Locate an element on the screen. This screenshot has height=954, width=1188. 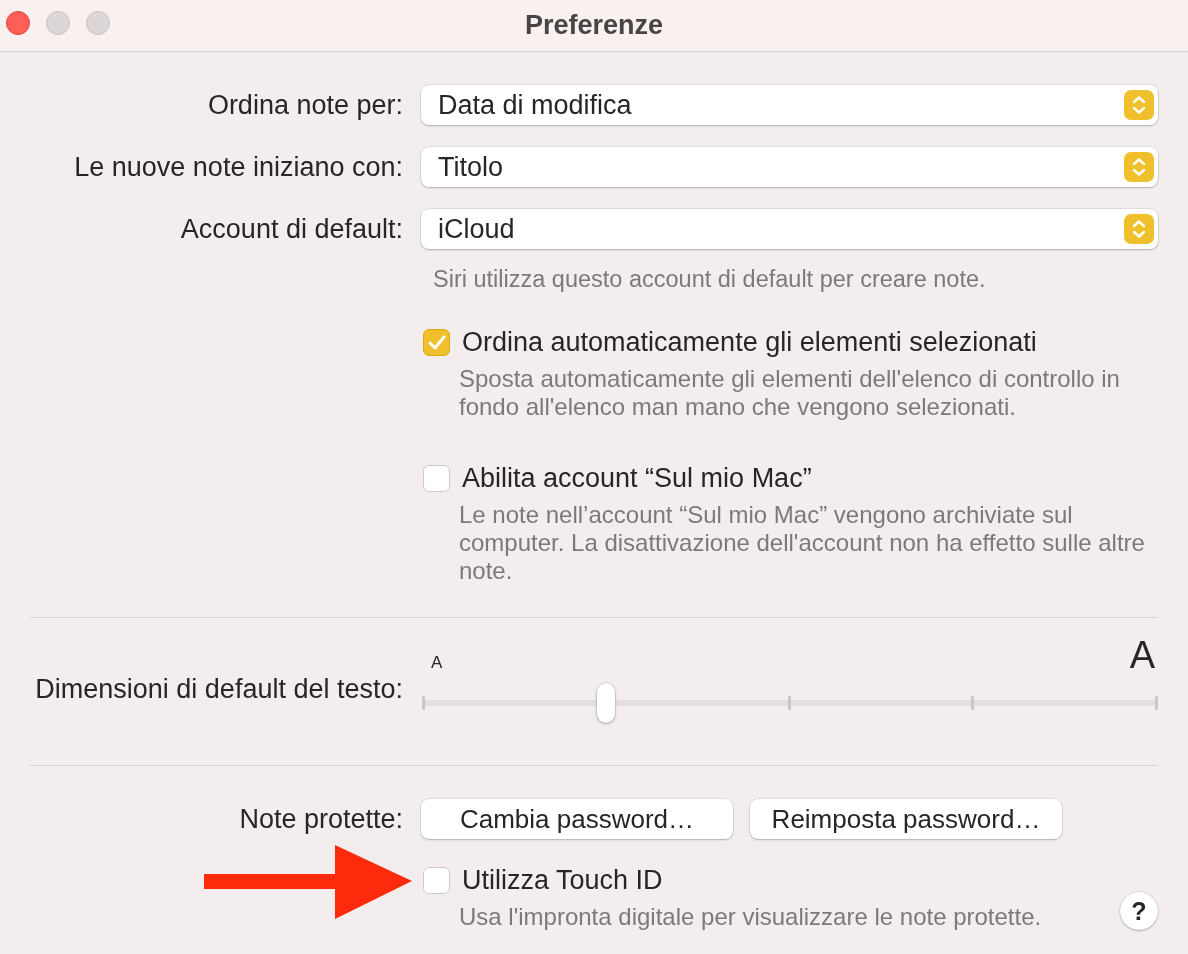
option-description: Sposta automaticamente gli elementi dell'elenco di controllo in fondo all'elenco man mano che vengono selezionati. is located at coordinates (789, 393).